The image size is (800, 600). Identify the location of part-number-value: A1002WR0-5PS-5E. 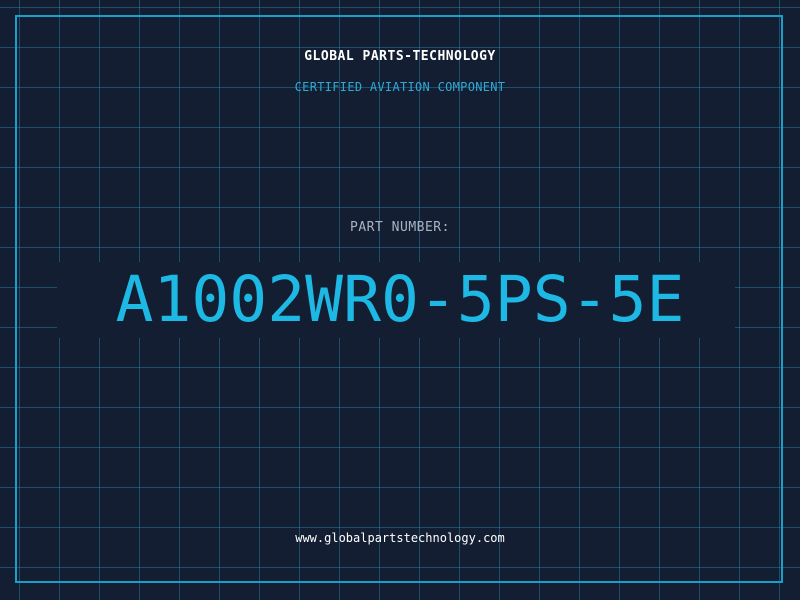
(400, 299).